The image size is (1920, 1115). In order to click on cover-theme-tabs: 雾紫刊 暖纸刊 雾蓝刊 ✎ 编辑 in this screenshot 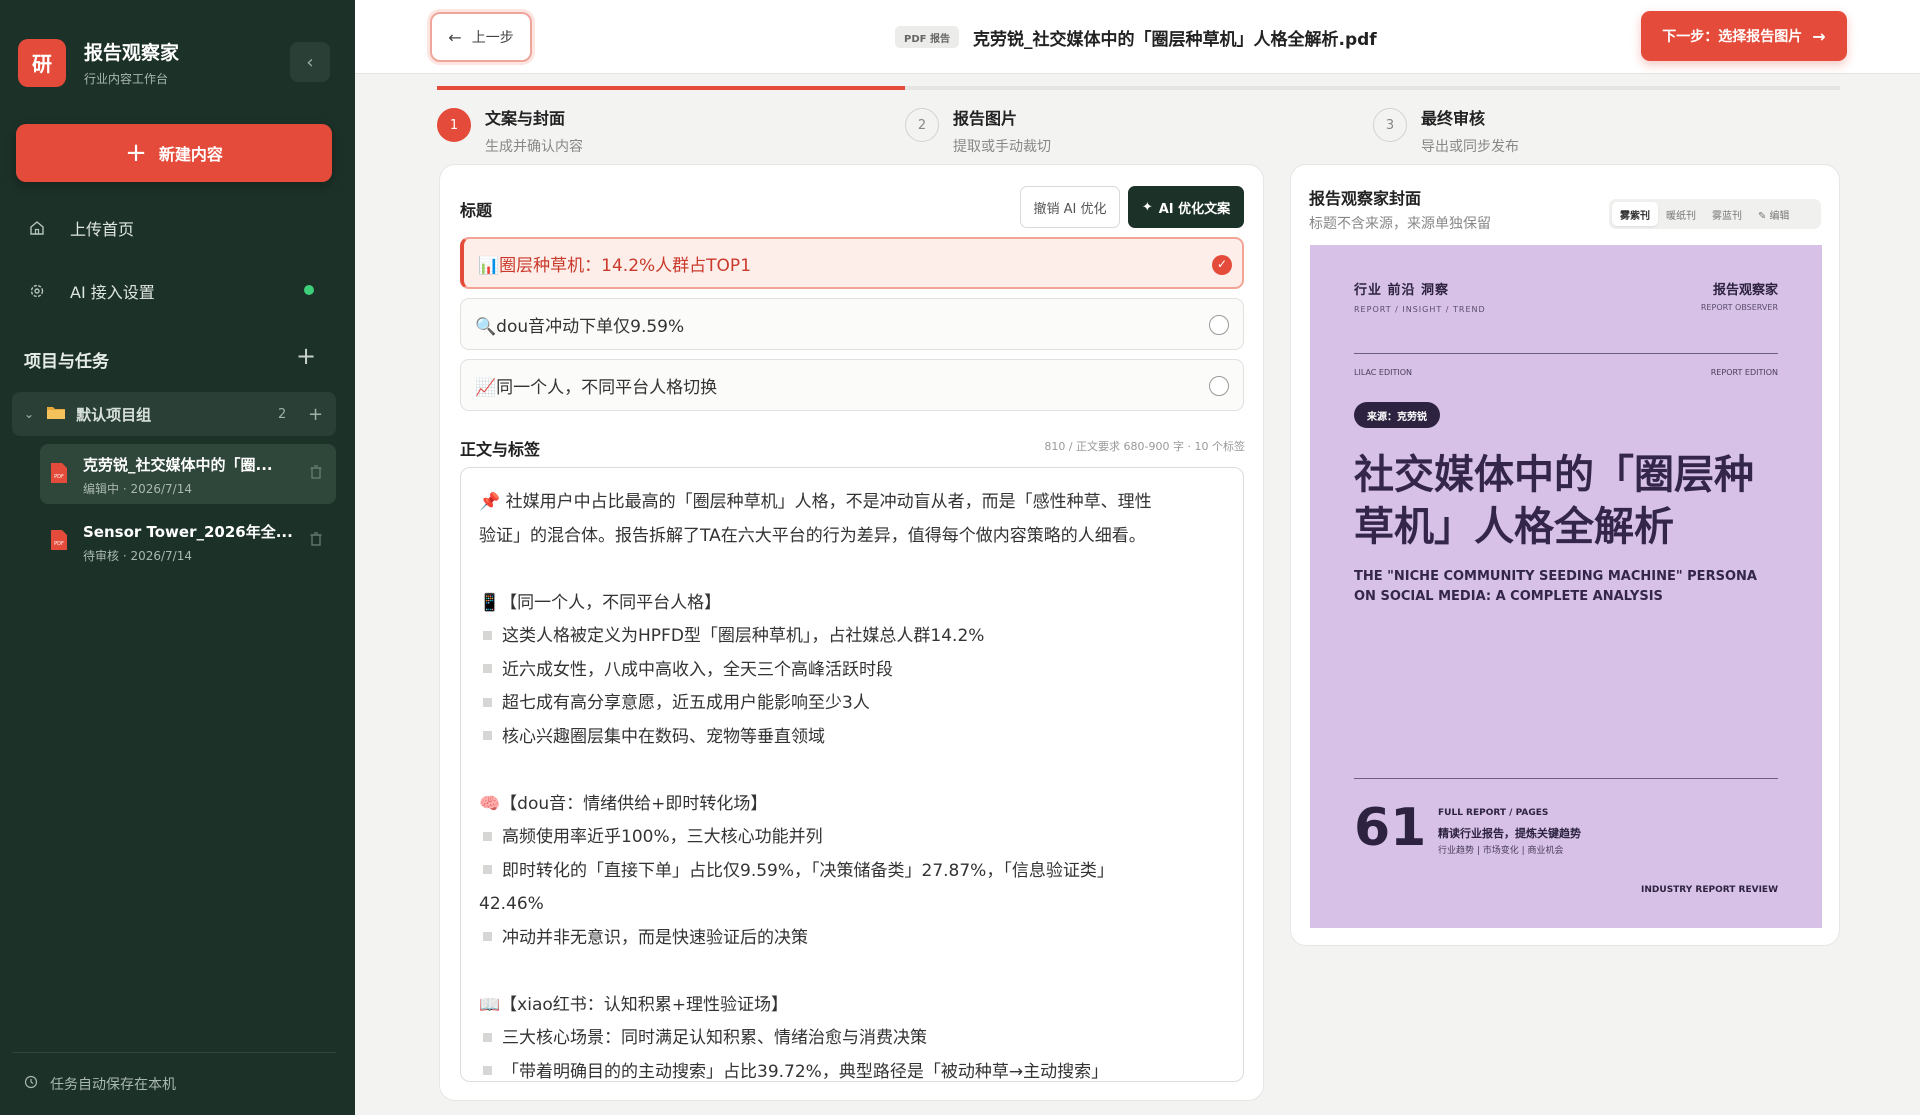, I will do `click(1715, 214)`.